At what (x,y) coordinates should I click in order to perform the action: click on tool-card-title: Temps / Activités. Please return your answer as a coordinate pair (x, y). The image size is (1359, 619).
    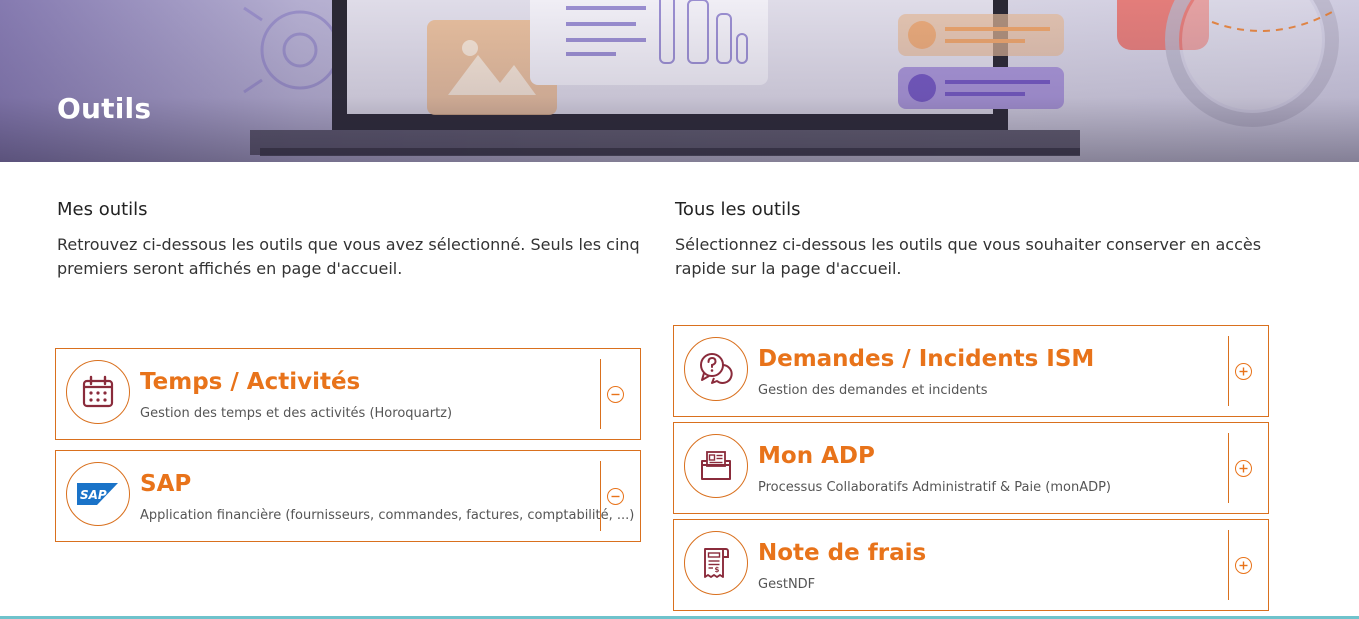
    Looking at the image, I should click on (250, 382).